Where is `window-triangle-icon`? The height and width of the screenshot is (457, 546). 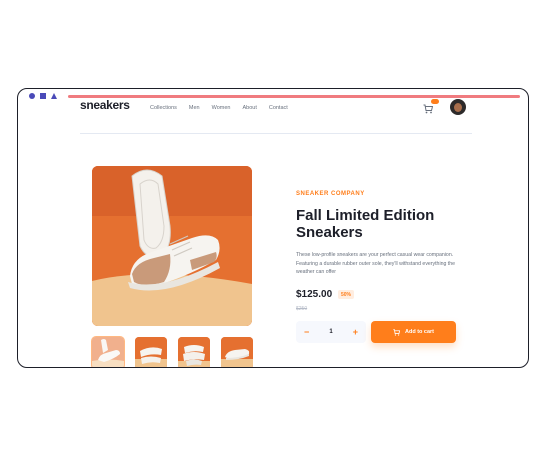 window-triangle-icon is located at coordinates (54, 96).